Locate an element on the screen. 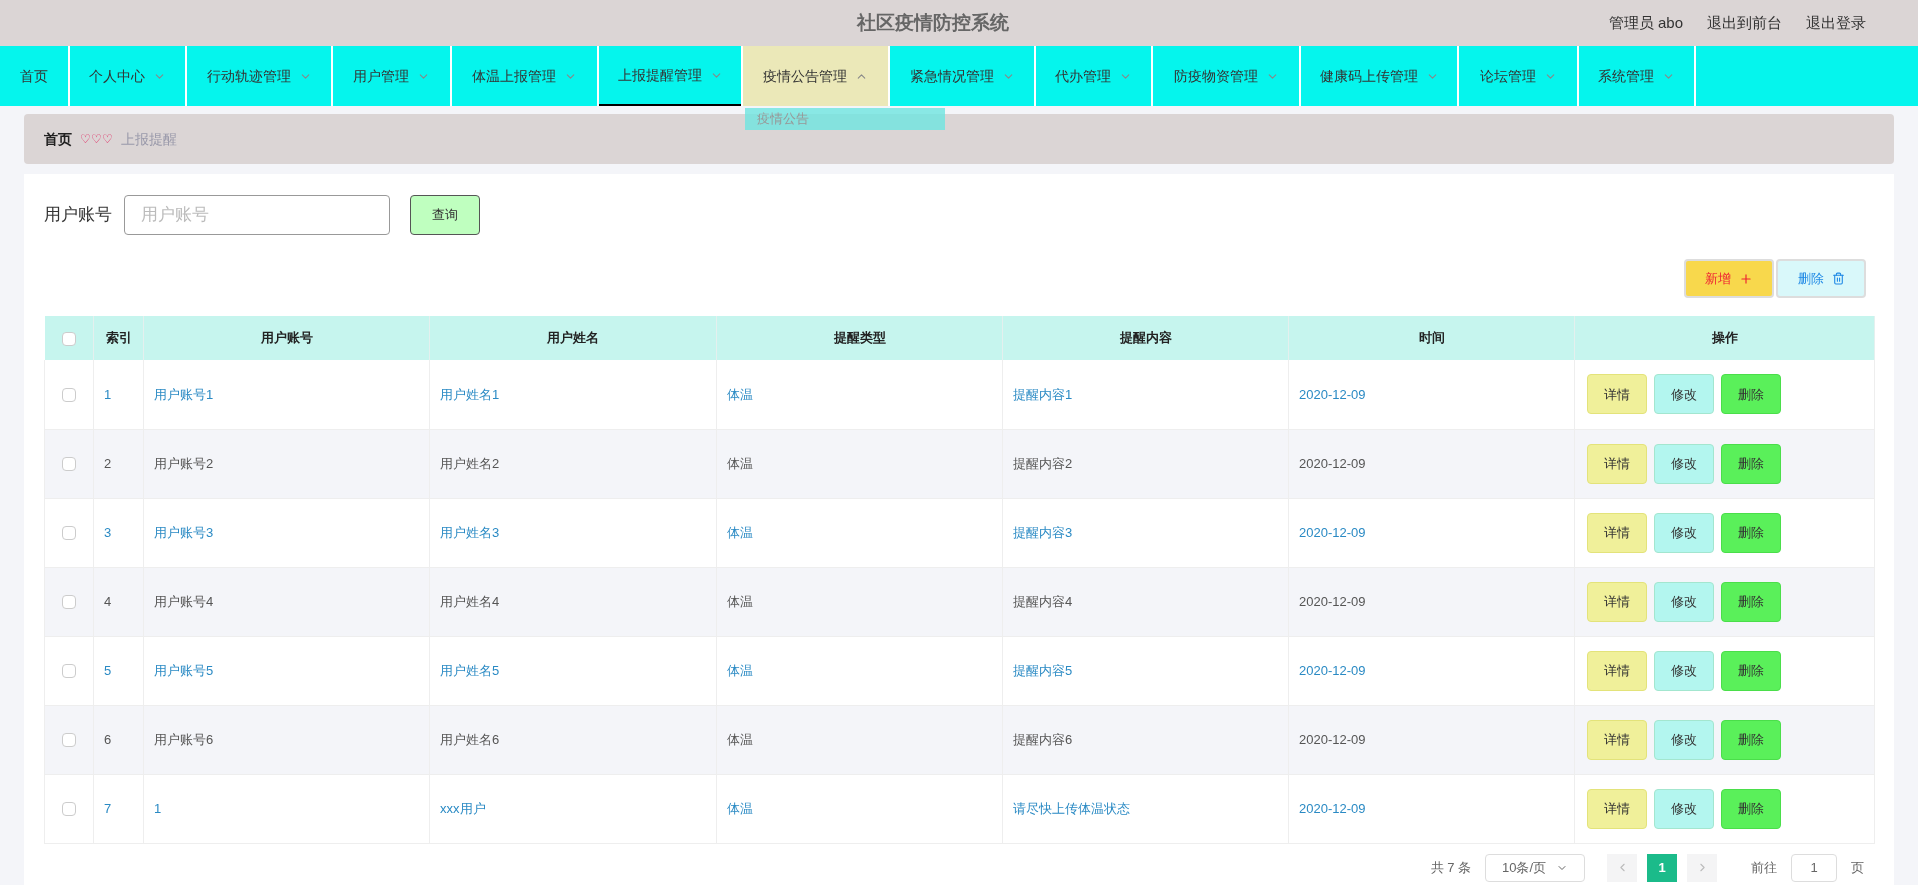  nav-tab: 用户管理 is located at coordinates (391, 76).